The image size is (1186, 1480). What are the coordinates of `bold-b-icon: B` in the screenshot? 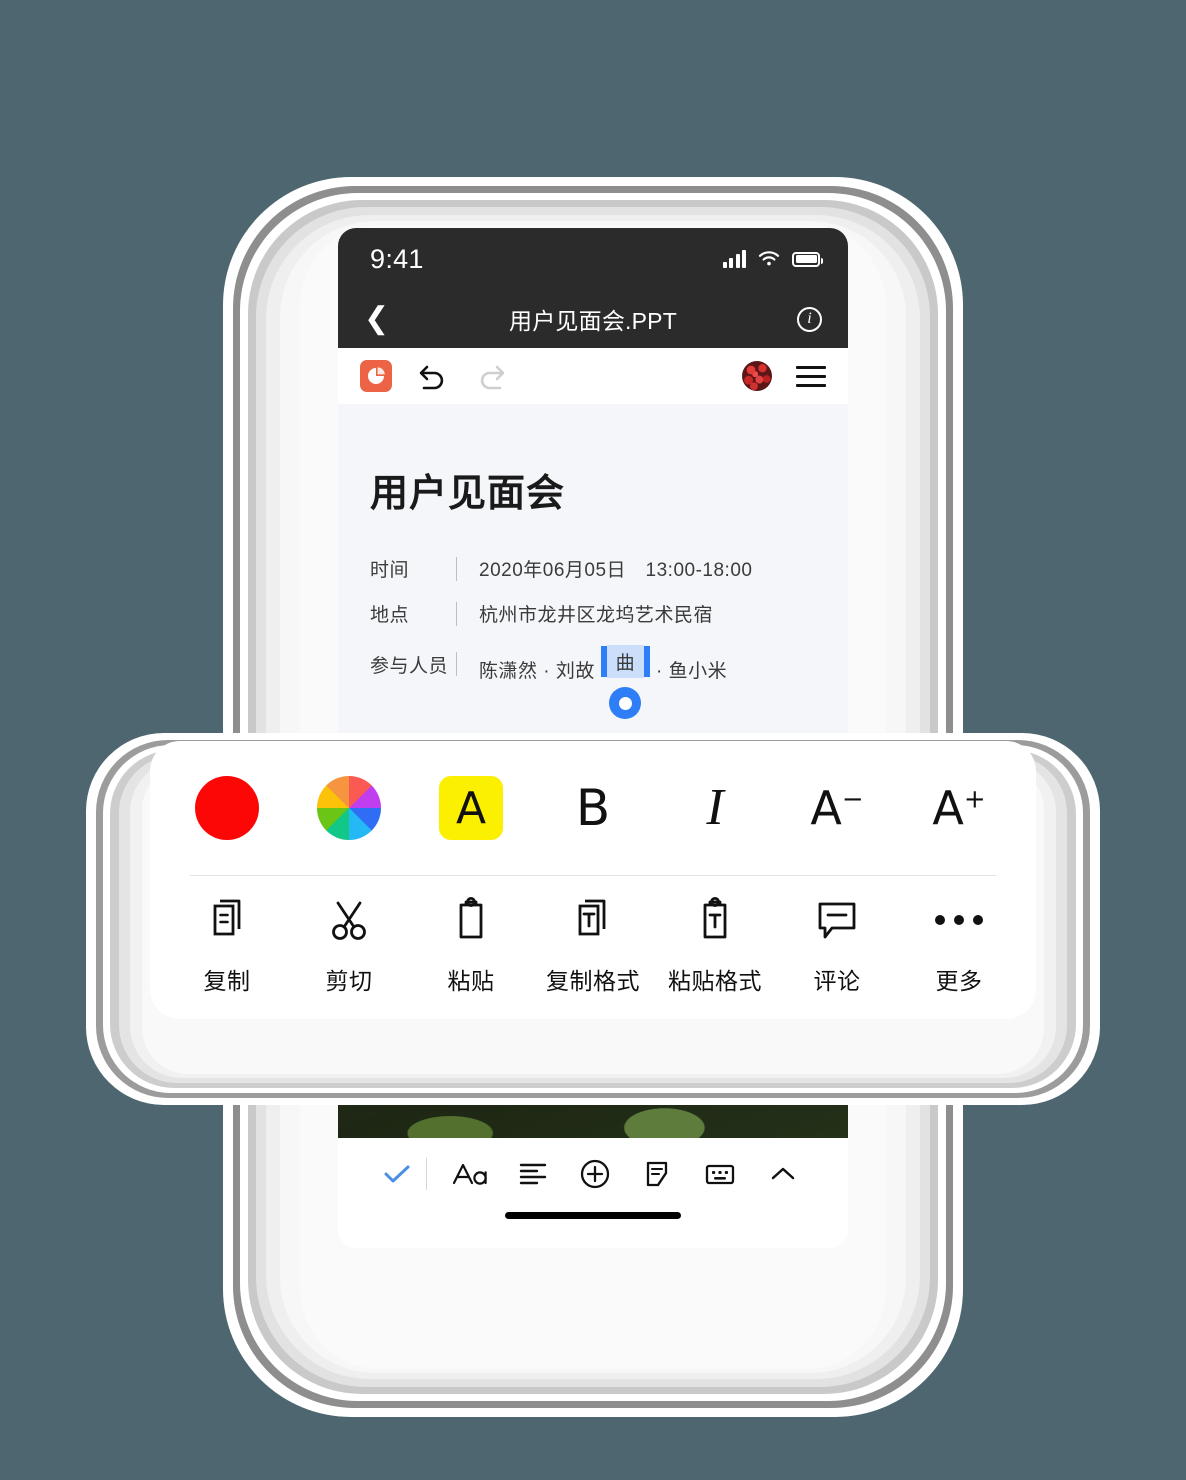 It's located at (593, 808).